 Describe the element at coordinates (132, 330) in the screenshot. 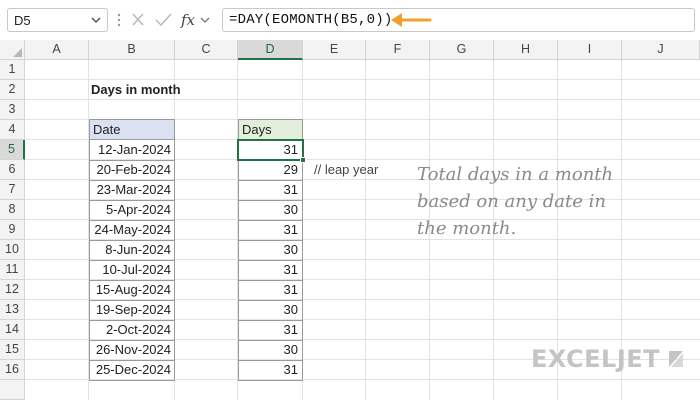

I see `date-cell: 2-Oct-2024` at that location.